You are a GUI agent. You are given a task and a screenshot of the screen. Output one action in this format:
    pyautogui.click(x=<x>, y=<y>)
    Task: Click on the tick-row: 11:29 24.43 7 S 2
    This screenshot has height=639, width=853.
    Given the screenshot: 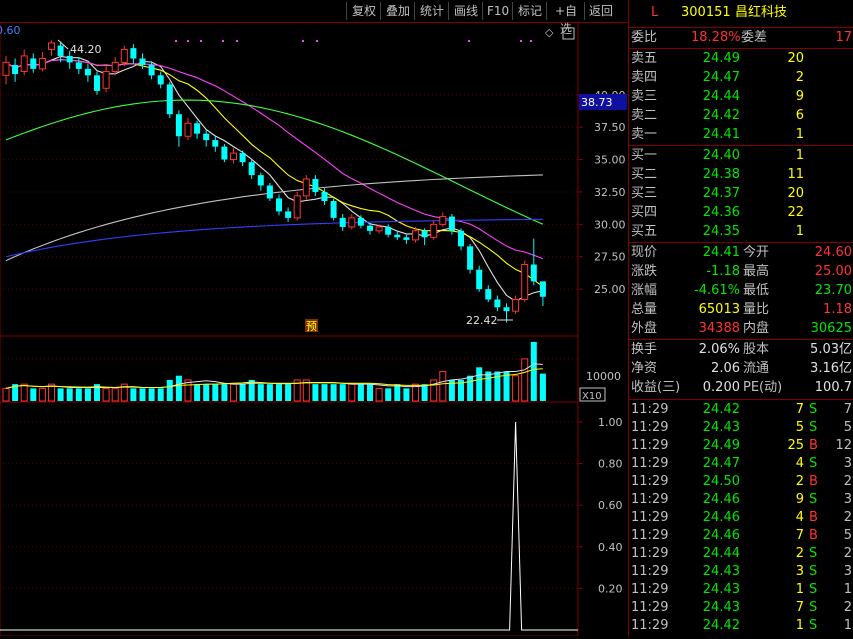 What is the action you would take?
    pyautogui.click(x=741, y=608)
    